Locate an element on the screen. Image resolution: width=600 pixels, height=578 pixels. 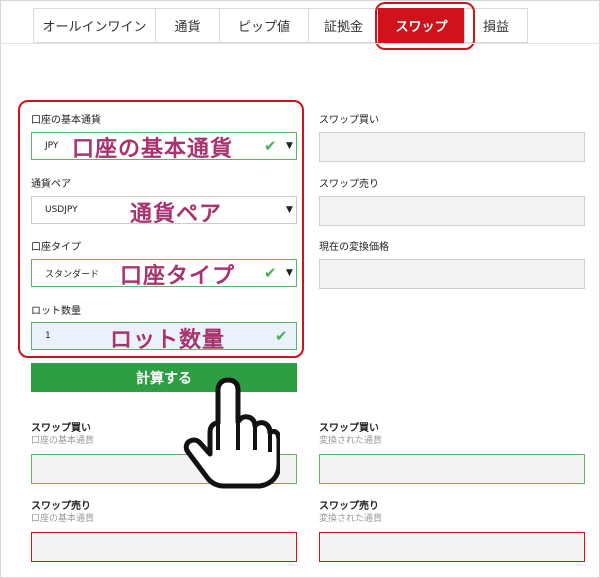
result-swap-buy-base-label: スワップ買い is located at coordinates (61, 428).